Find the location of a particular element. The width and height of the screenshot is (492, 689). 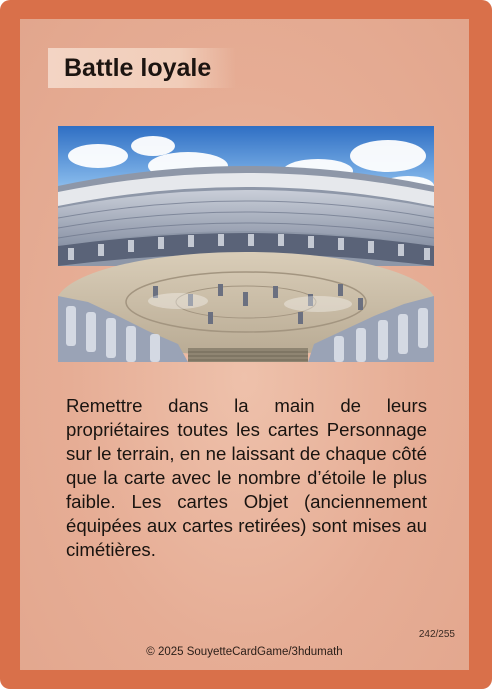

copyright-notice: © 2025 SouyetteCardGame/3hdumath is located at coordinates (244, 652).